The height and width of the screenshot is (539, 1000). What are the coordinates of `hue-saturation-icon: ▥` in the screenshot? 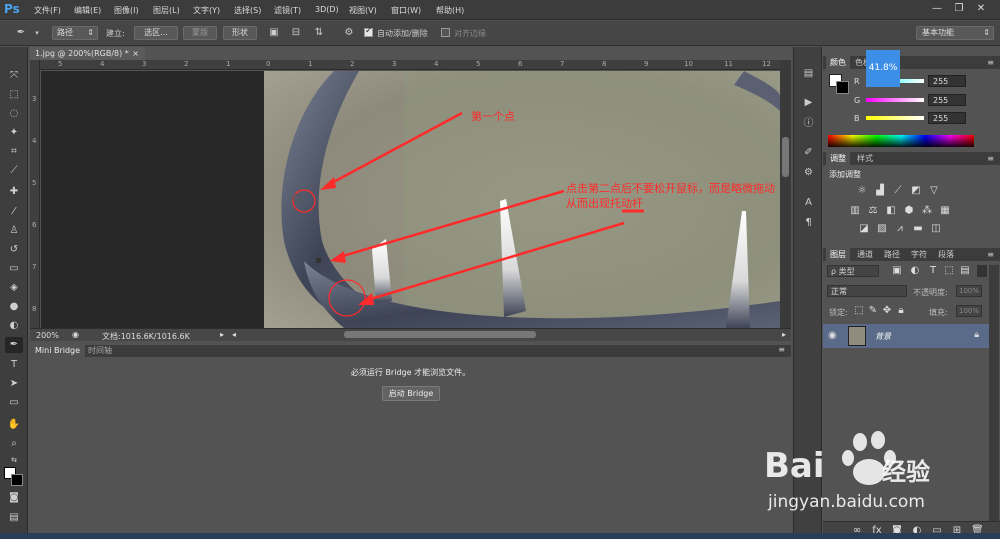 It's located at (855, 211).